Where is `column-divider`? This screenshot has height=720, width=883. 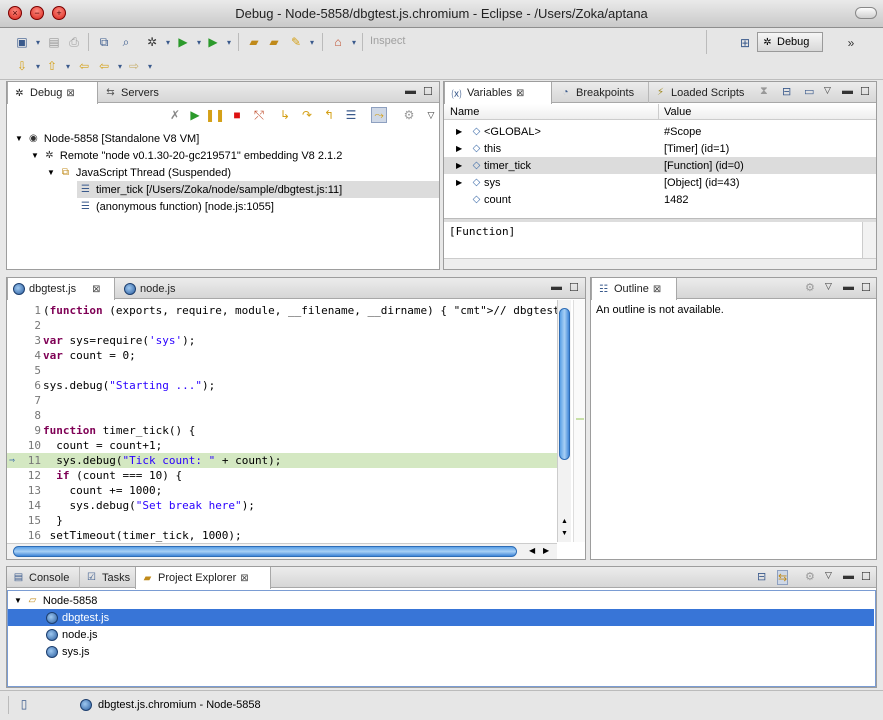 column-divider is located at coordinates (658, 112).